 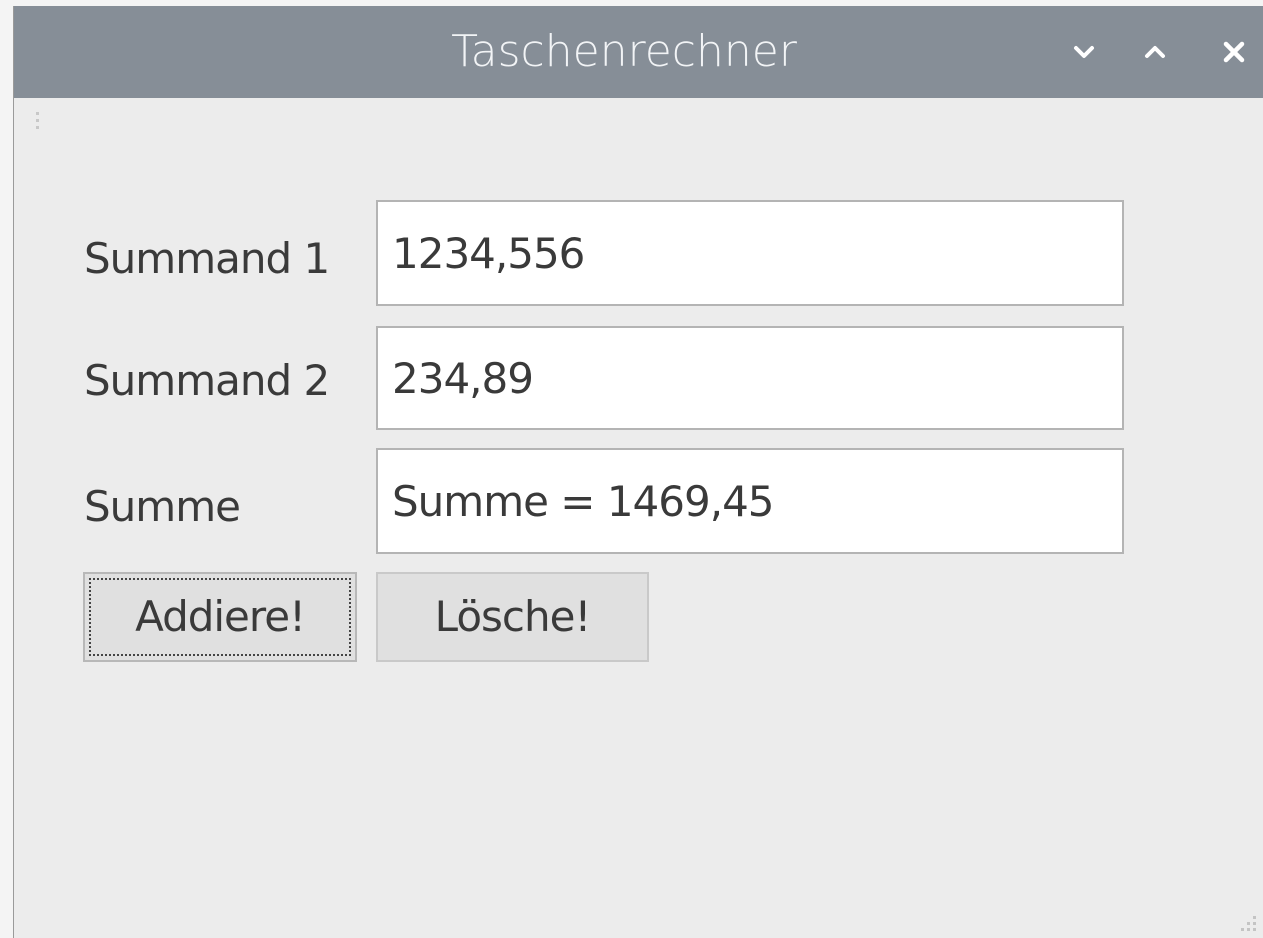 I want to click on summand2-input, so click(x=750, y=378).